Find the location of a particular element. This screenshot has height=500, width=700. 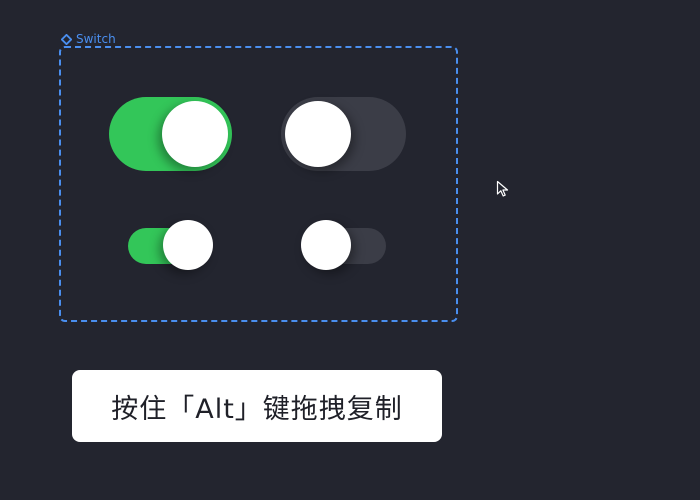

switch-small-off is located at coordinates (343, 245).